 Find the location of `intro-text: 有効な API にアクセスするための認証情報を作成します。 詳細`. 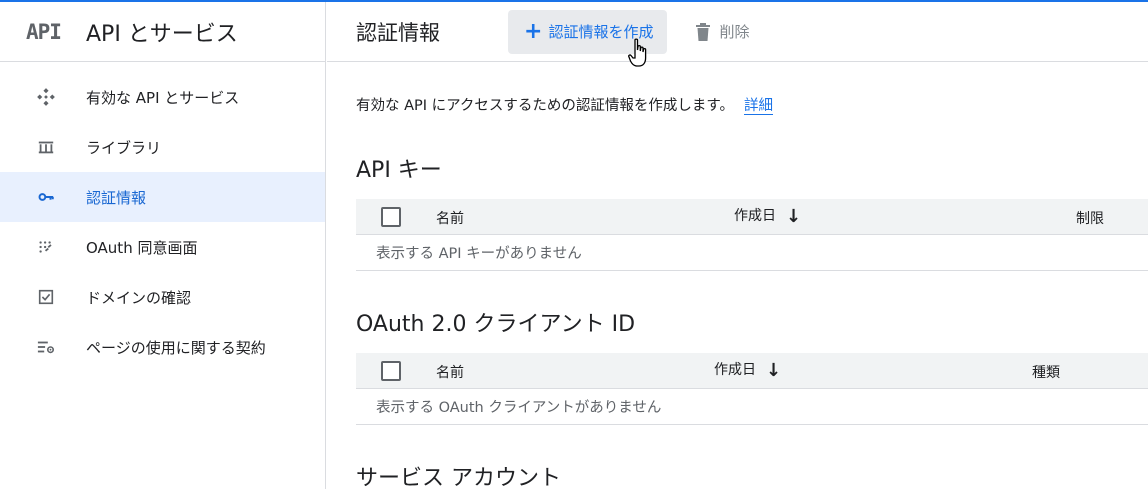

intro-text: 有効な API にアクセスするための認証情報を作成します。 詳細 is located at coordinates (564, 104).